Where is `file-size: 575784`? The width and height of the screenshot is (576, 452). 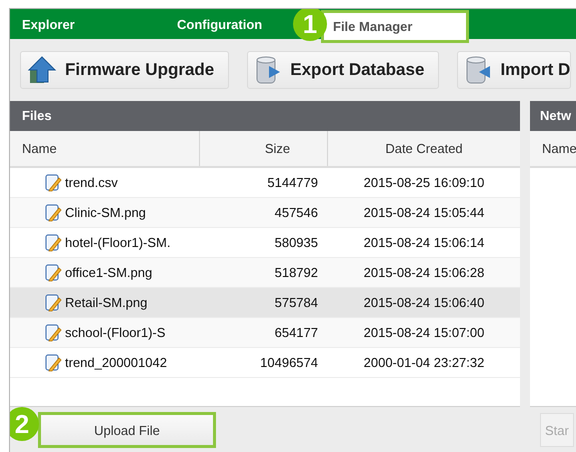 file-size: 575784 is located at coordinates (296, 303).